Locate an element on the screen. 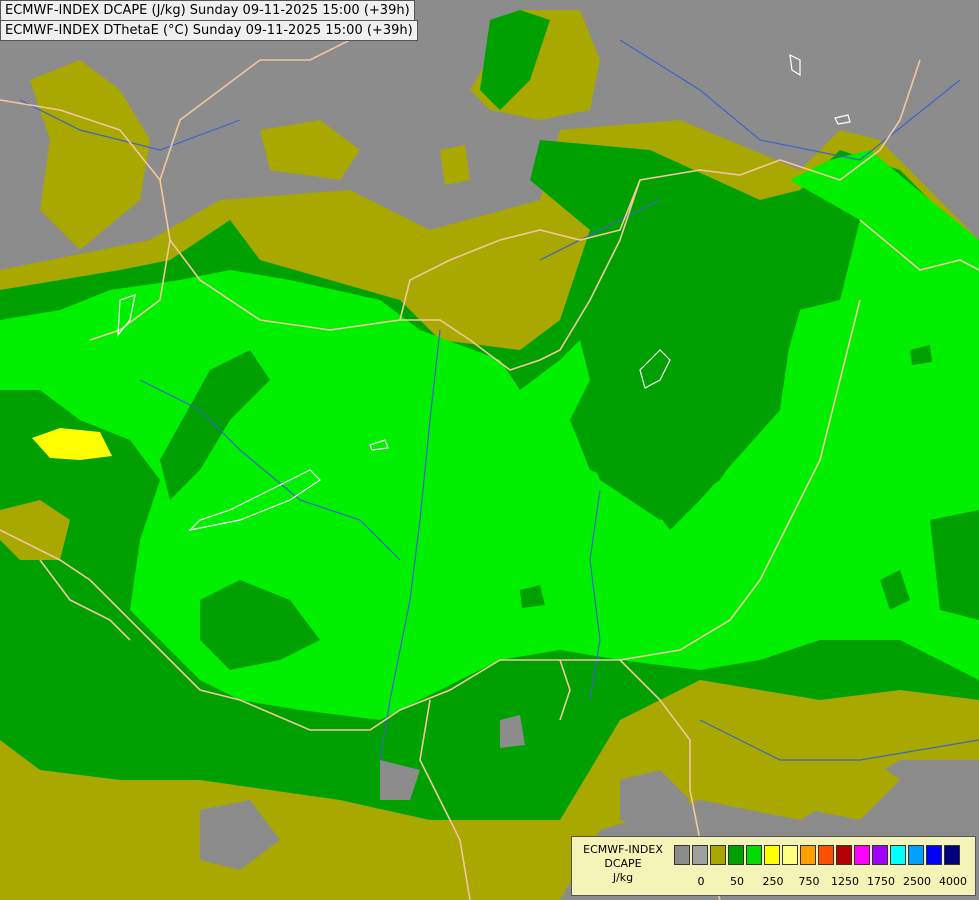 The image size is (979, 900). legend-title-line1: ECMWF-INDEX is located at coordinates (623, 849).